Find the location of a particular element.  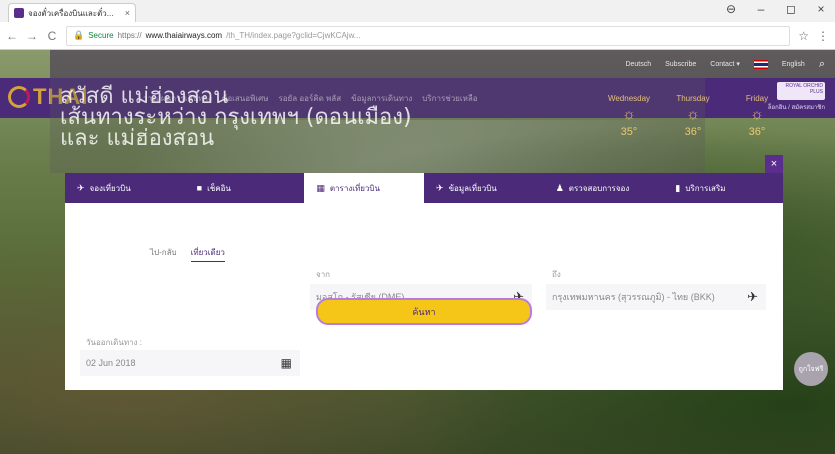

tab-flight-schedule: ▦ ตารางเที่ยวบิน is located at coordinates (364, 188).